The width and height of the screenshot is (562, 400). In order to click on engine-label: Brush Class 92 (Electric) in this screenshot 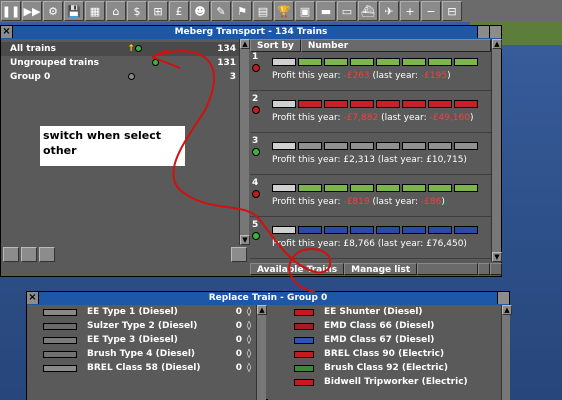, I will do `click(386, 368)`.